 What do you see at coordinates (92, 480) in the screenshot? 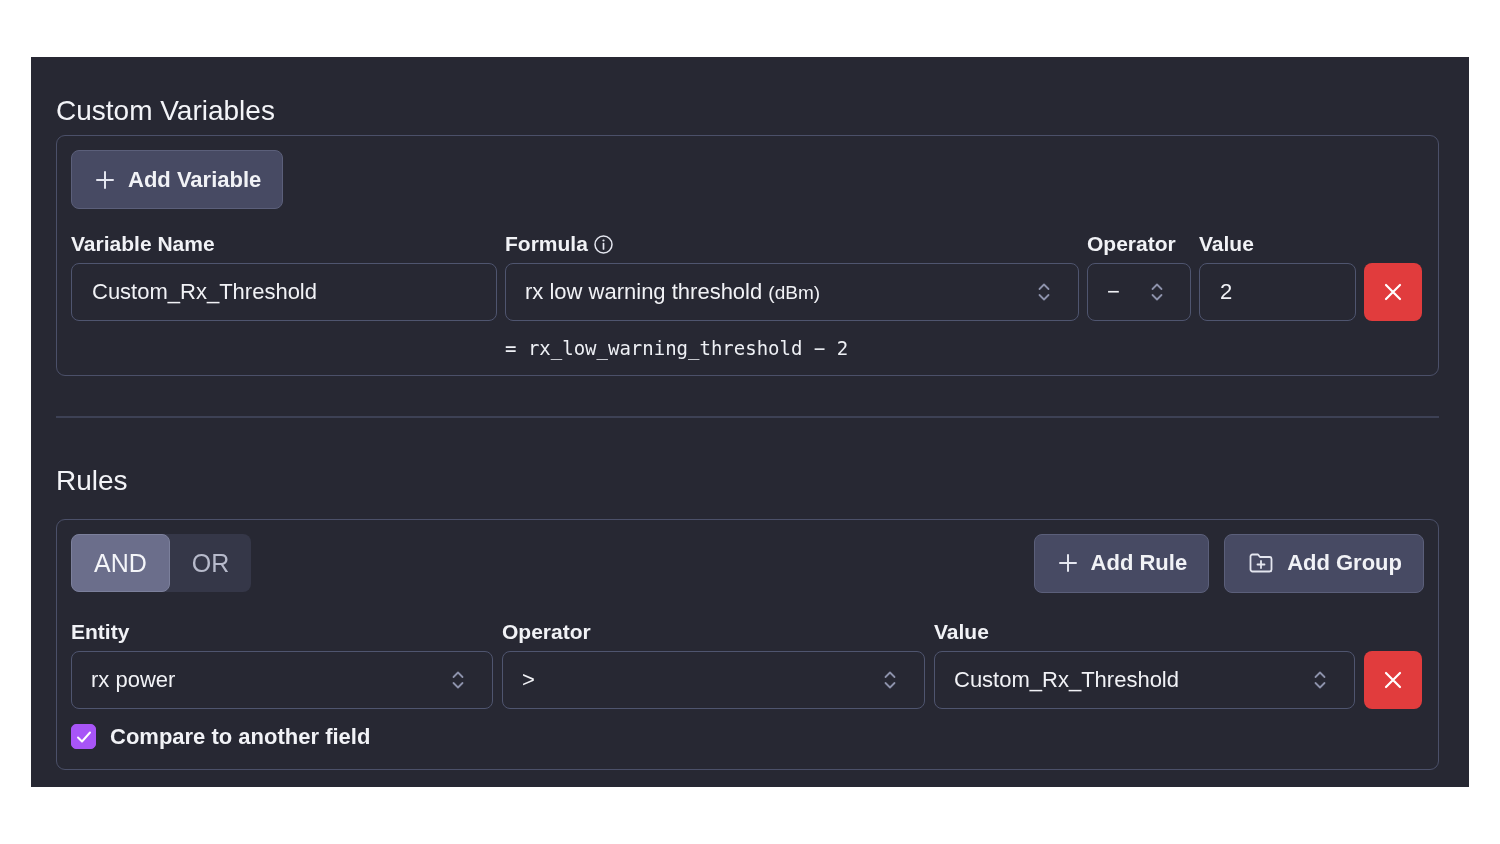
I see `section-title: Rules` at bounding box center [92, 480].